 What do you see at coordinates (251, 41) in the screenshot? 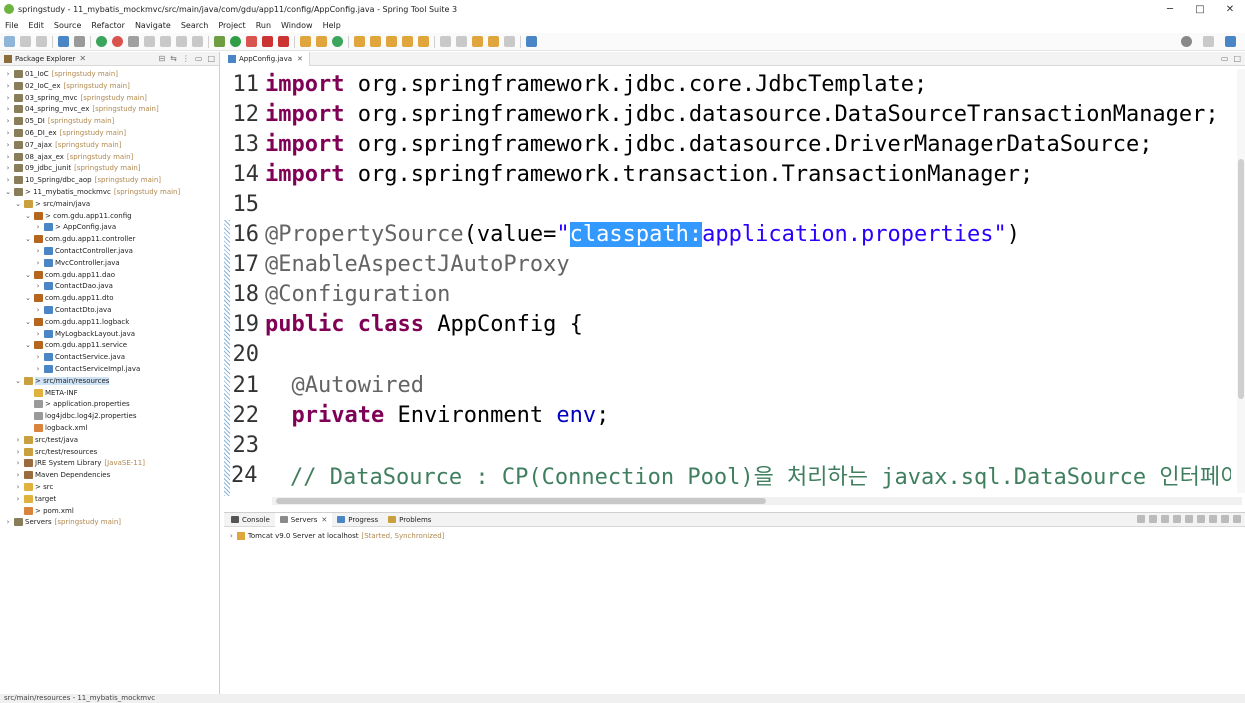
I see `coverage-icon` at bounding box center [251, 41].